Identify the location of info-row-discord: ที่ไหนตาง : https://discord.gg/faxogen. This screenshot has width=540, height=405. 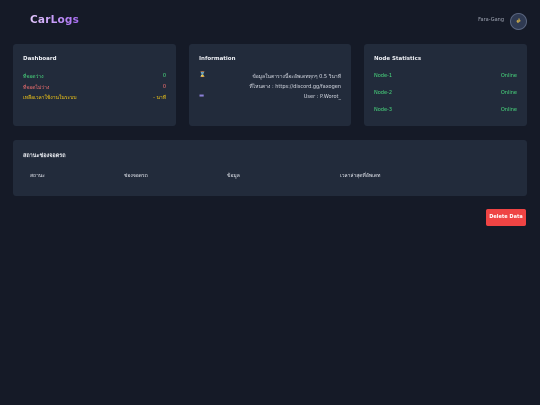
(270, 87).